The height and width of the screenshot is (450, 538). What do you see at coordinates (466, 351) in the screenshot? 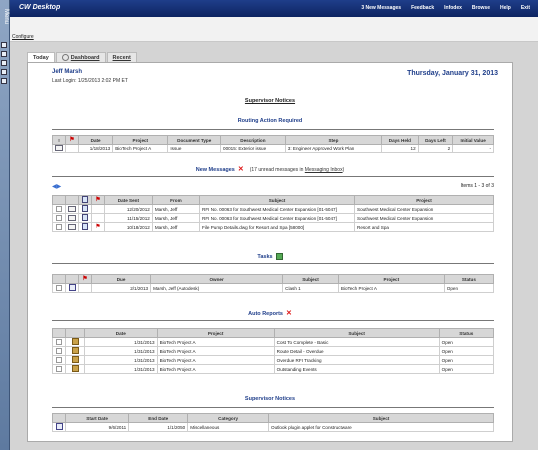
I see `cell-status: Open` at bounding box center [466, 351].